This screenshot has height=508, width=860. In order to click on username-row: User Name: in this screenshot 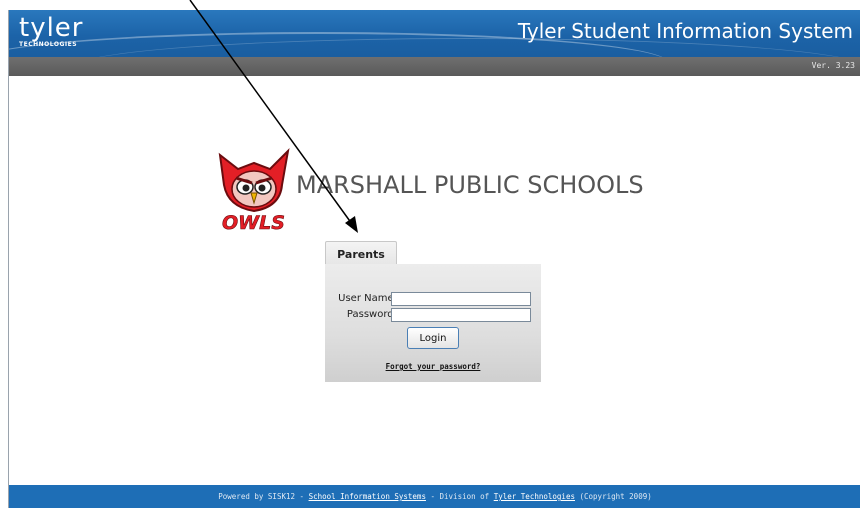, I will do `click(433, 299)`.